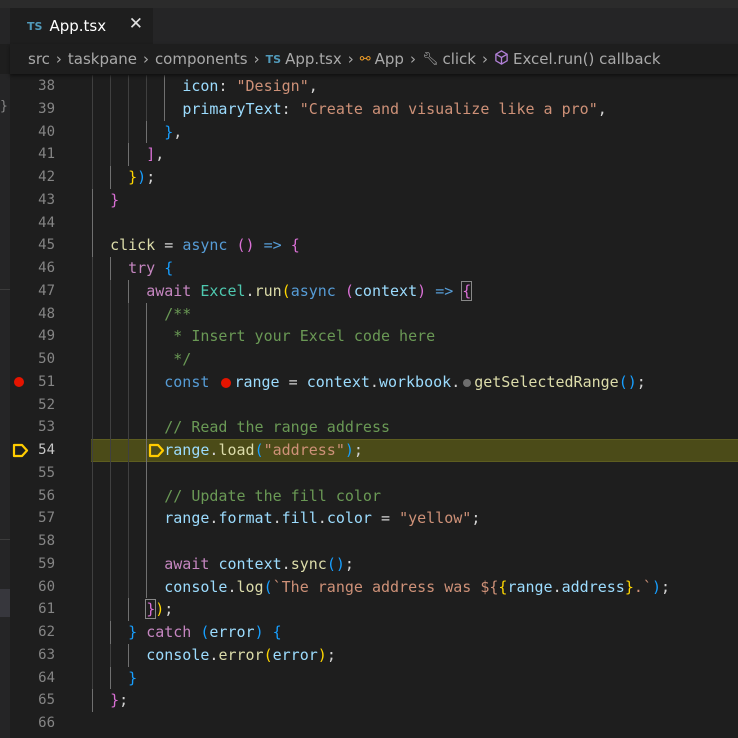  Describe the element at coordinates (374, 359) in the screenshot. I see `code-line: 50 */` at that location.